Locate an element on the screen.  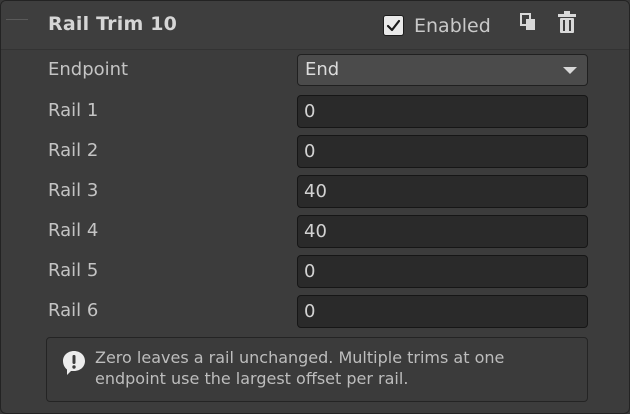
rail1-input: 0 is located at coordinates (442, 111).